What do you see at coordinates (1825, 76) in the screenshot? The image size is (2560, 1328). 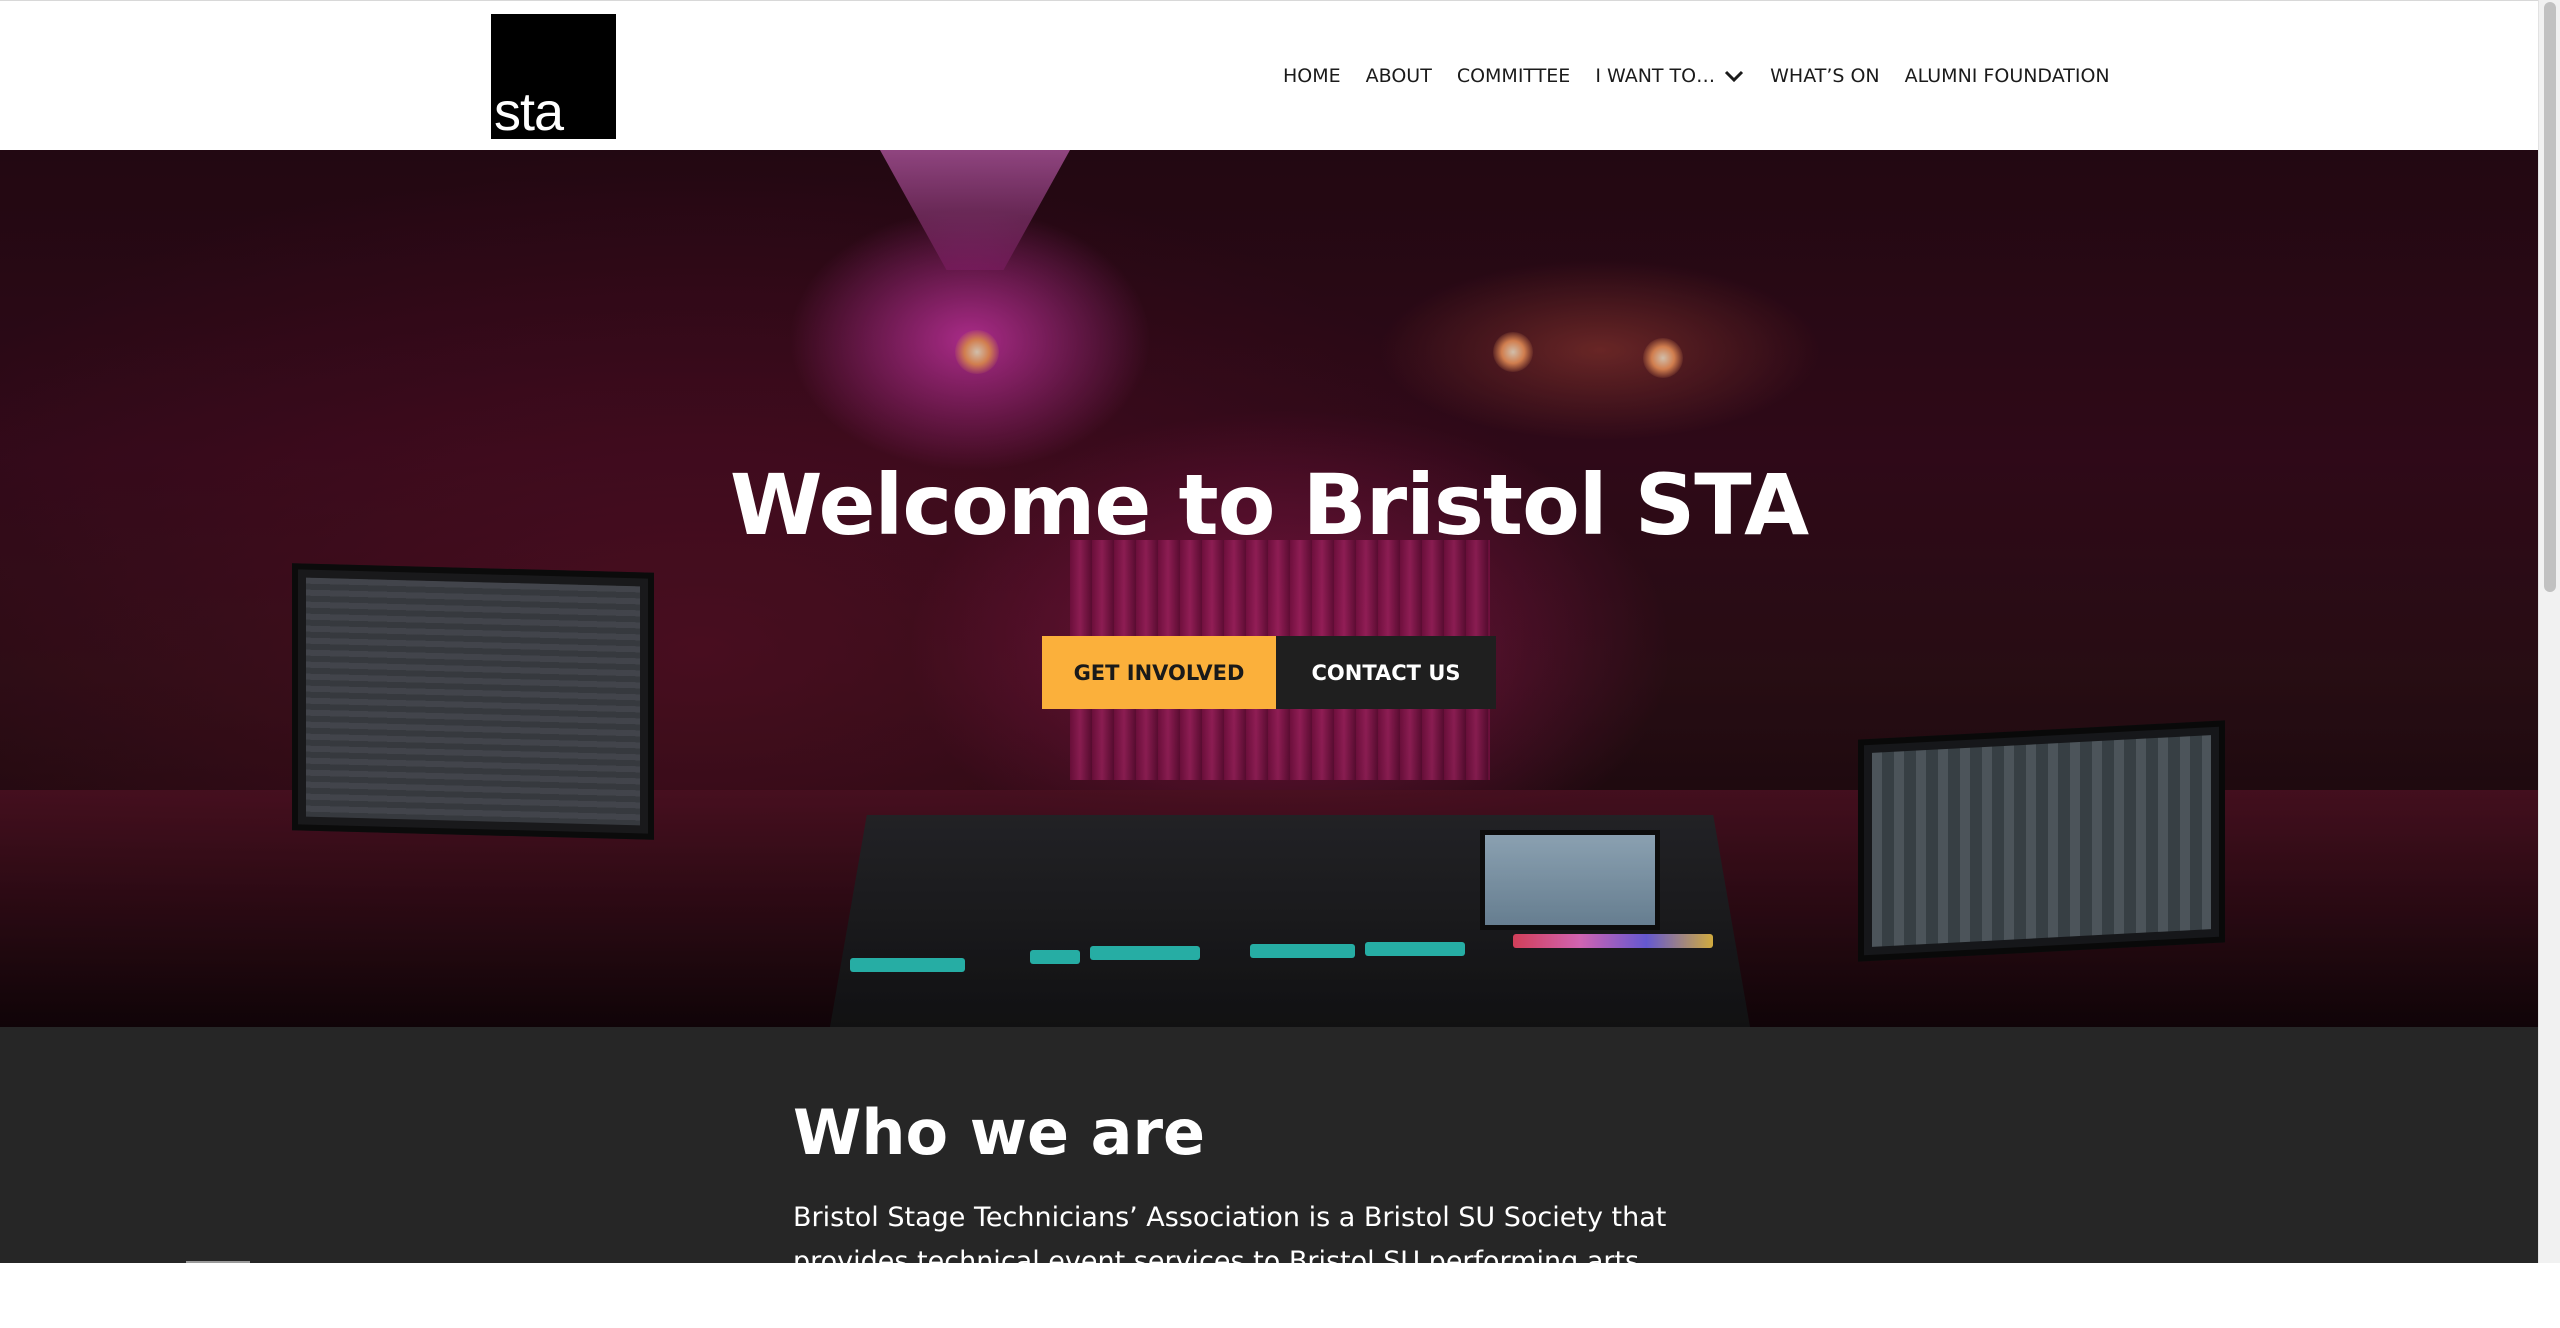 I see `nav-whats-on: WHAT’S ON` at bounding box center [1825, 76].